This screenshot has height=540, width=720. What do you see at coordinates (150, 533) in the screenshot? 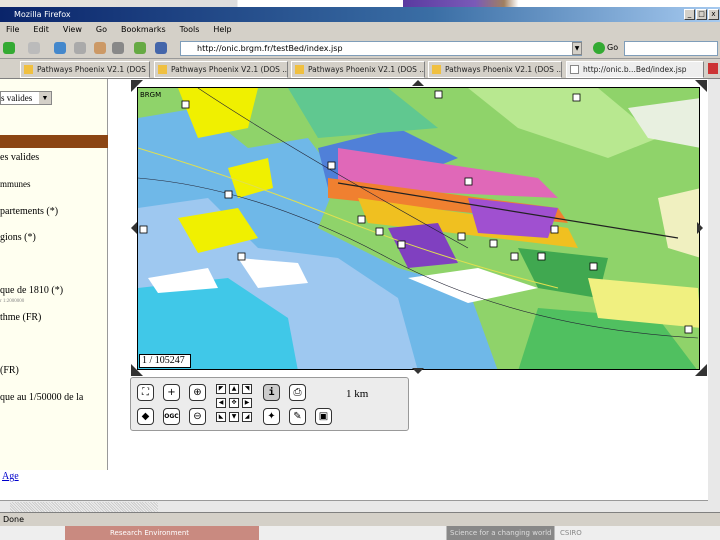
I see `footer-text: Research Environment` at bounding box center [150, 533].